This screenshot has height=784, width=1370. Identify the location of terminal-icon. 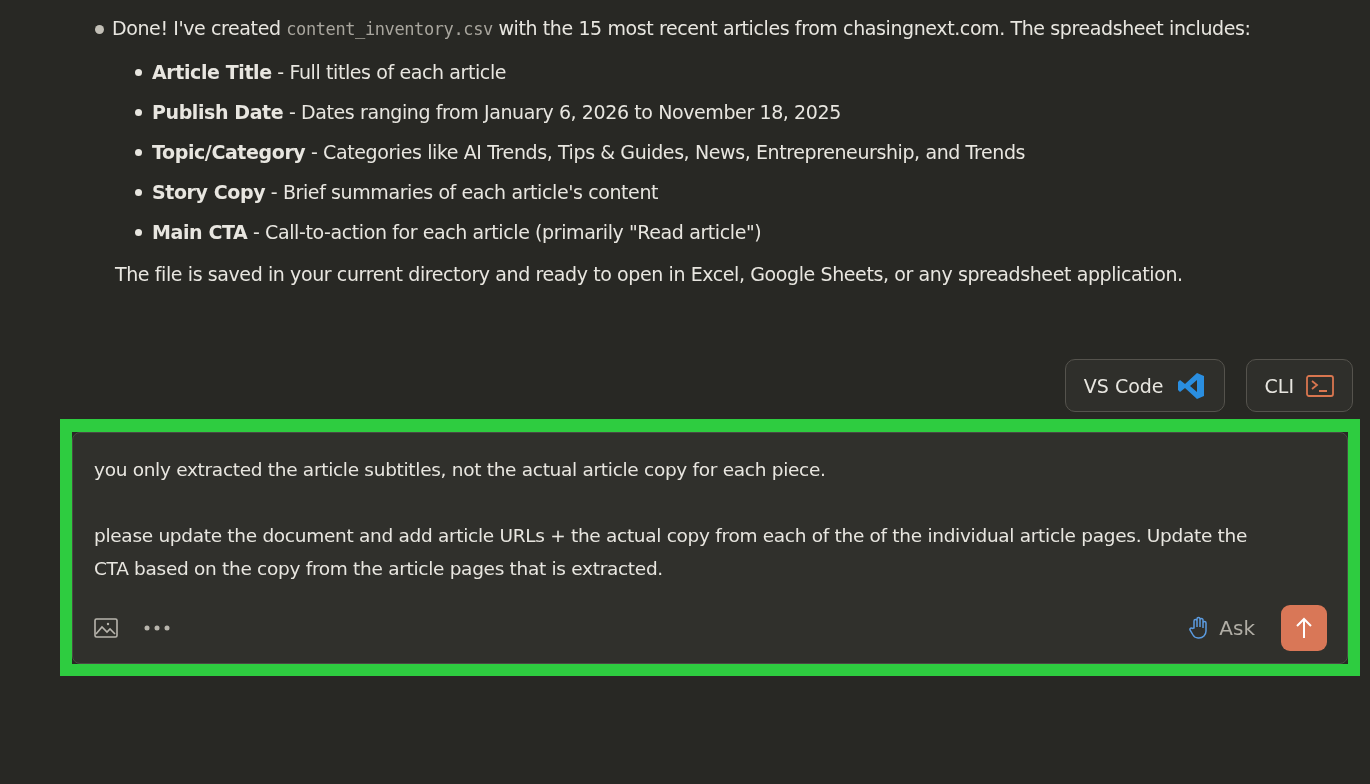
(1320, 385).